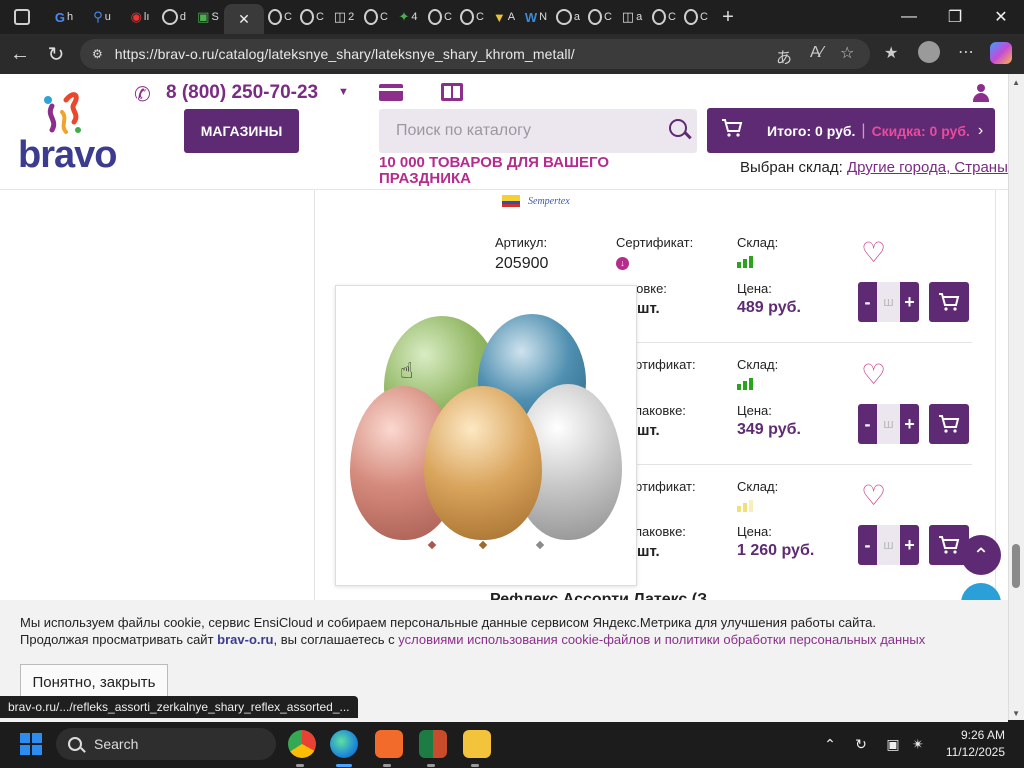  What do you see at coordinates (816, 53) in the screenshot?
I see `read-aloud-icon: A⁄` at bounding box center [816, 53].